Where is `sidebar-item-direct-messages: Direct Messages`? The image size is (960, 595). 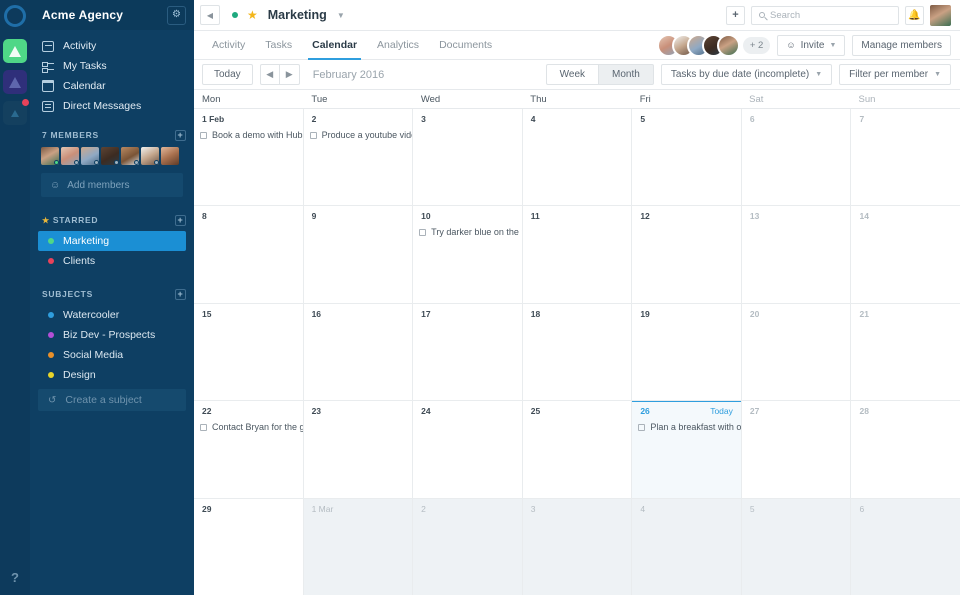 sidebar-item-direct-messages: Direct Messages is located at coordinates (112, 106).